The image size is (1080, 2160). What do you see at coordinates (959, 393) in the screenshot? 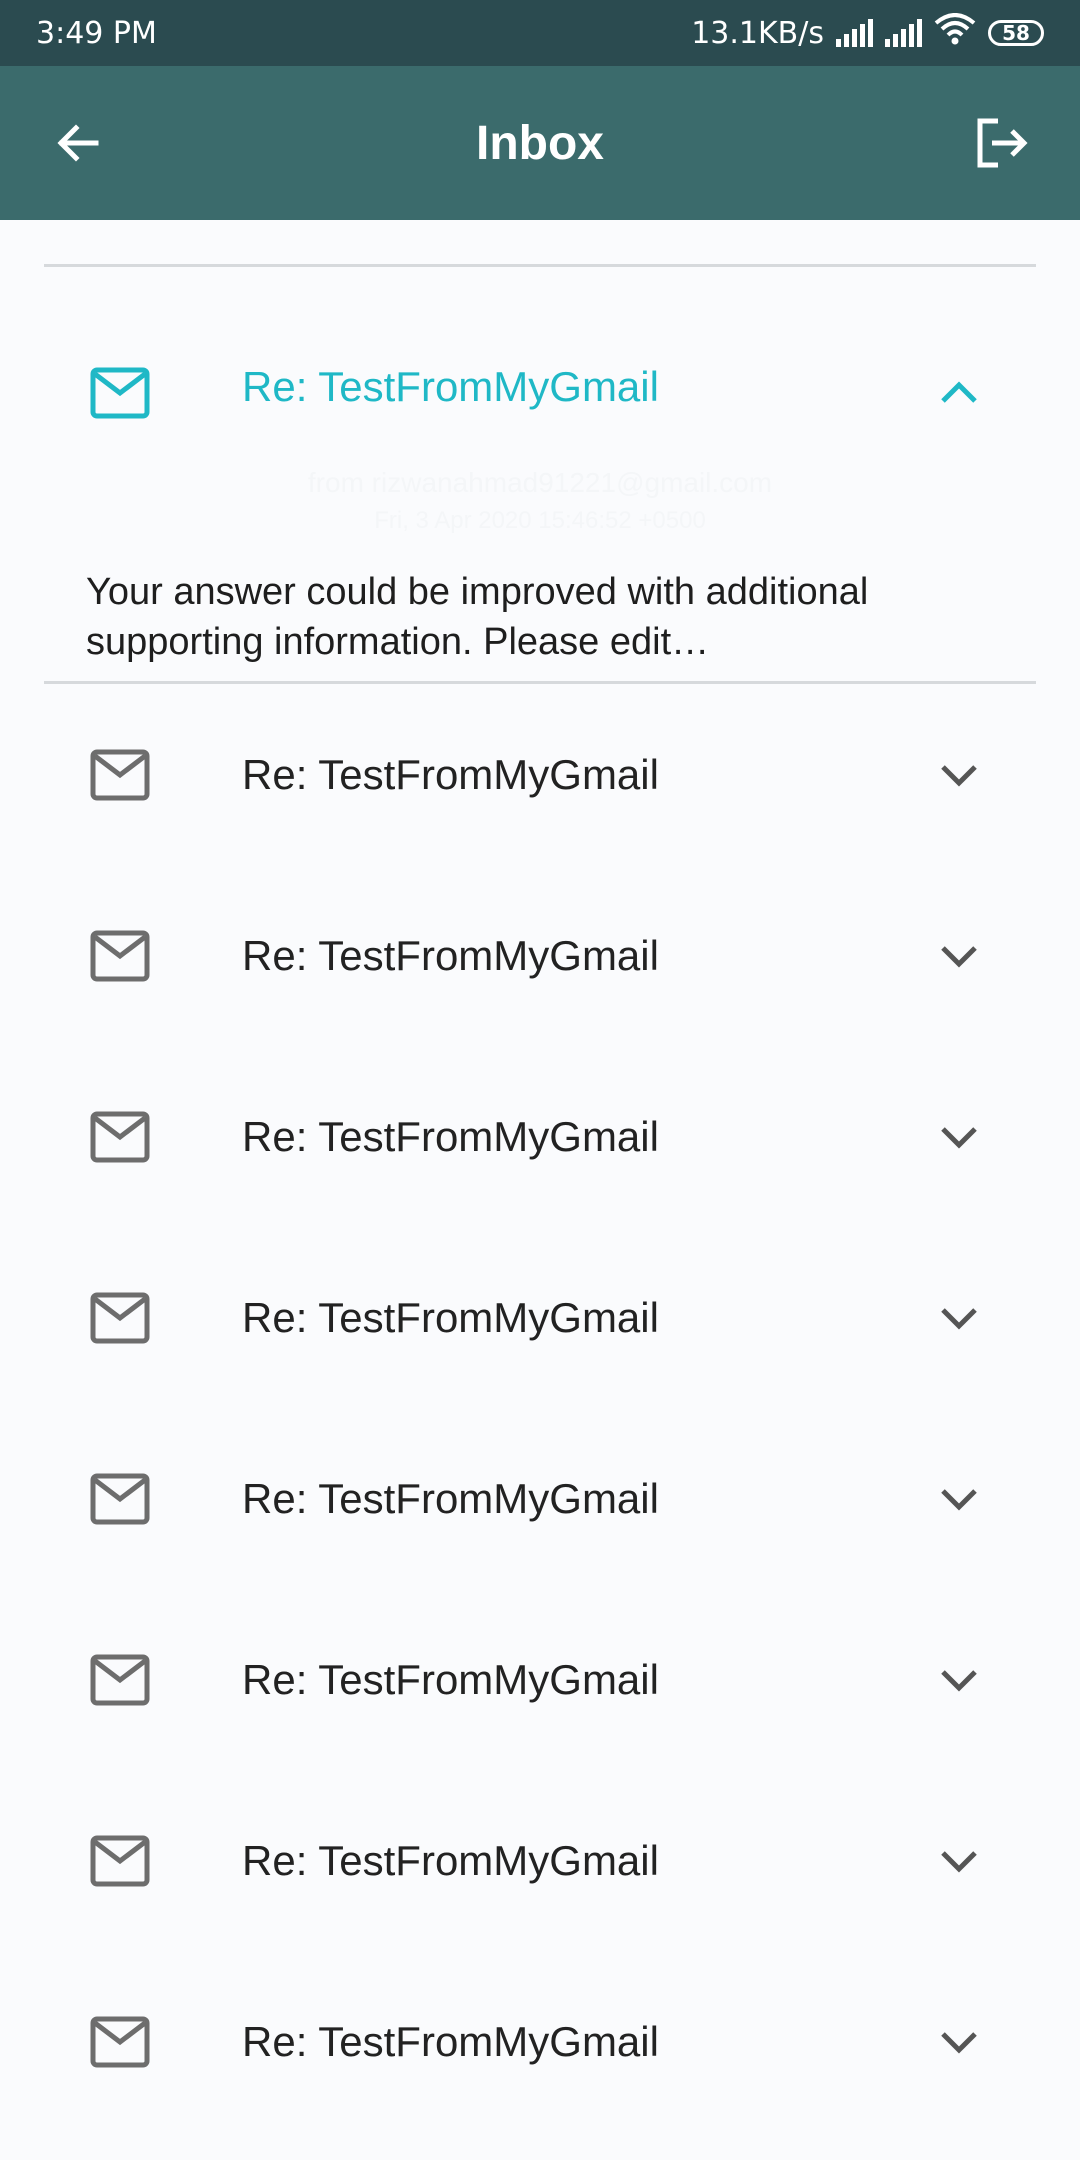
I see `chevron-up-icon` at bounding box center [959, 393].